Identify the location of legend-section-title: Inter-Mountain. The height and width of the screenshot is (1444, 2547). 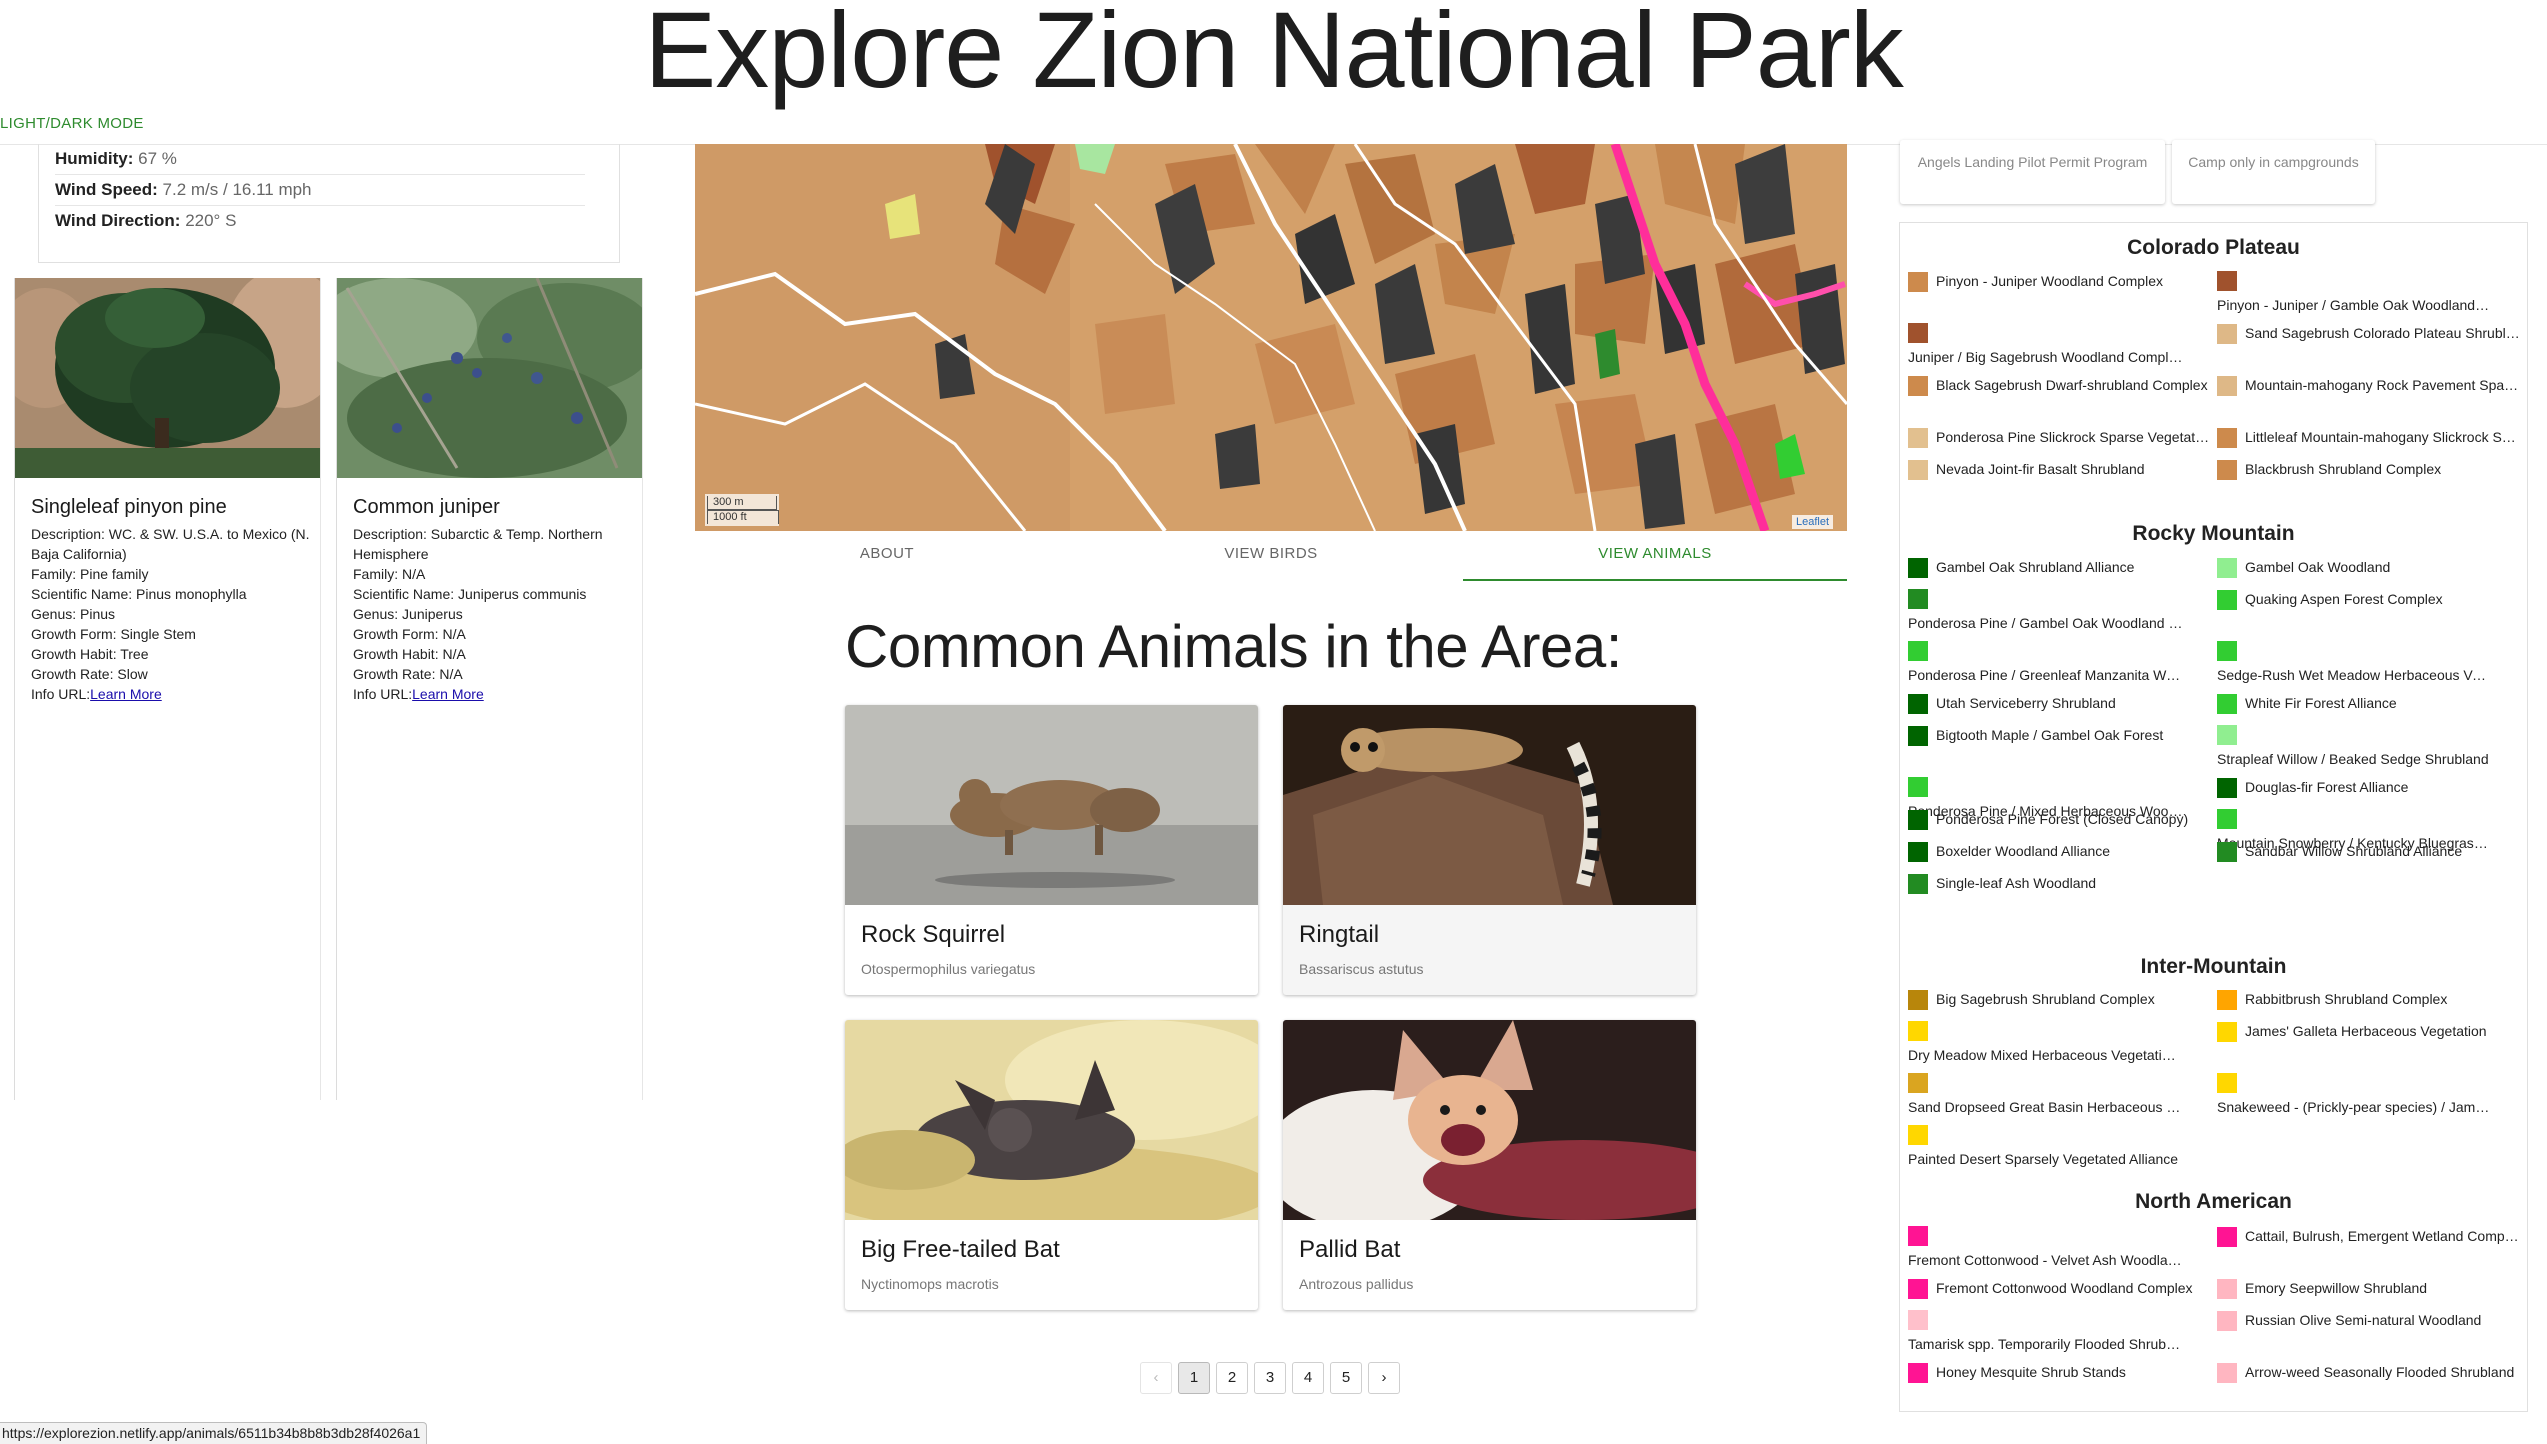
(2213, 966).